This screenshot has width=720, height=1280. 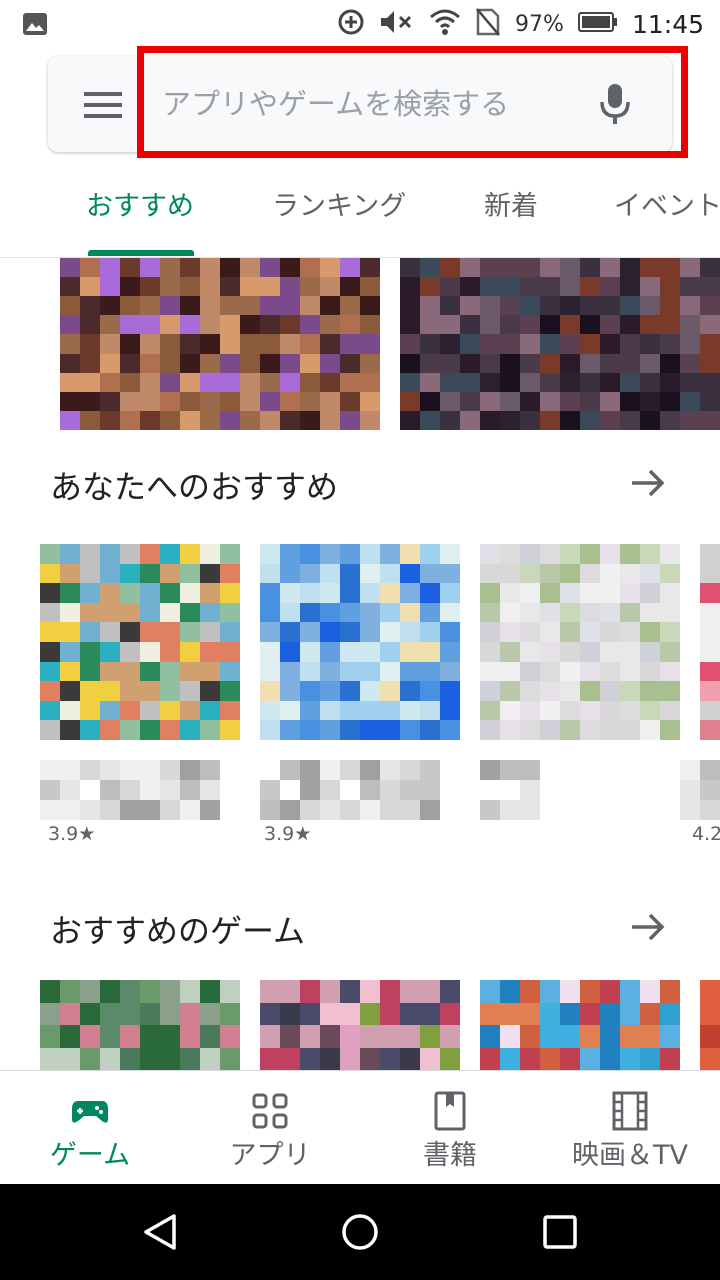 I want to click on nav-games: ゲーム, so click(x=90, y=1128).